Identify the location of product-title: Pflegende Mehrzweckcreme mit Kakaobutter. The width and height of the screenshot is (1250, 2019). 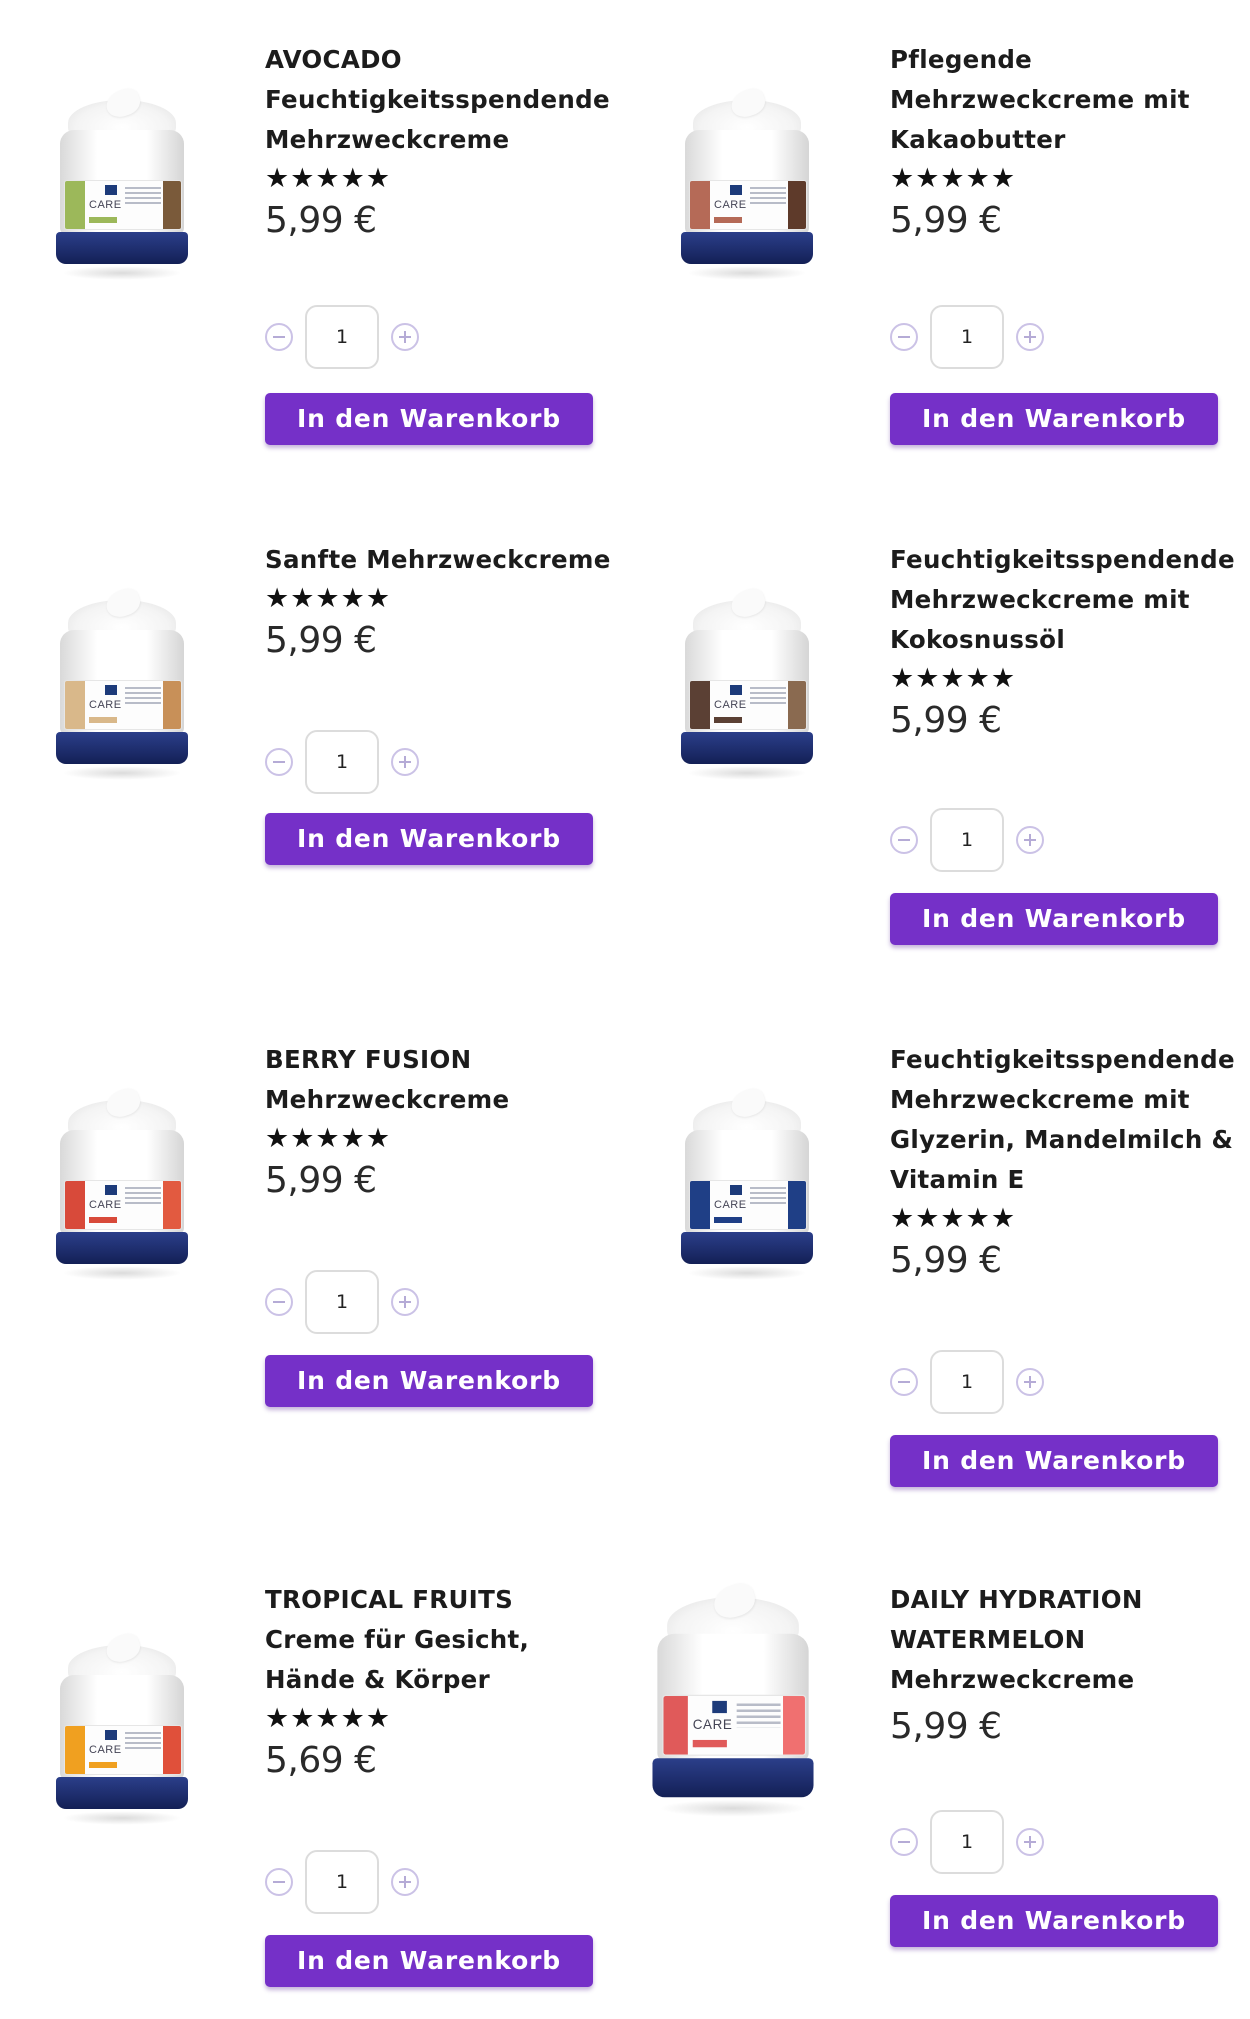
(1070, 100).